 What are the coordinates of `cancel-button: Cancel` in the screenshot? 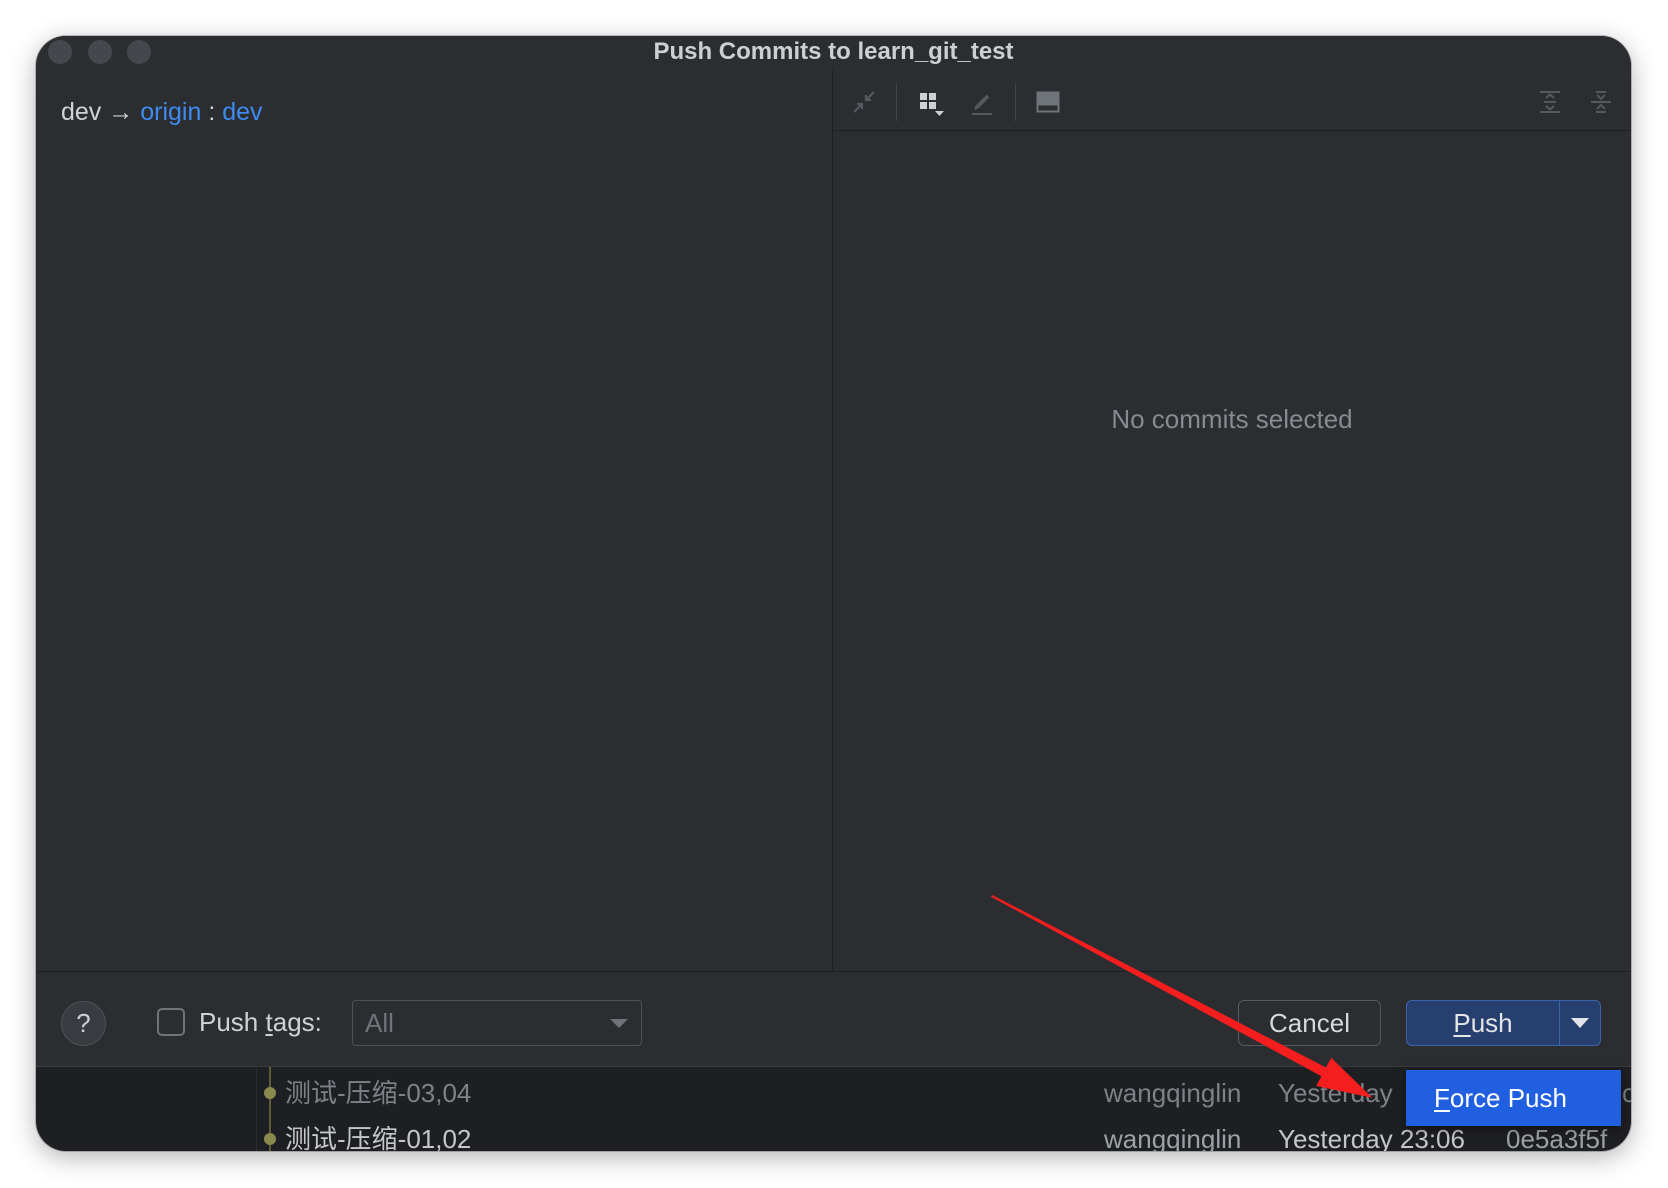 It's located at (1309, 1023).